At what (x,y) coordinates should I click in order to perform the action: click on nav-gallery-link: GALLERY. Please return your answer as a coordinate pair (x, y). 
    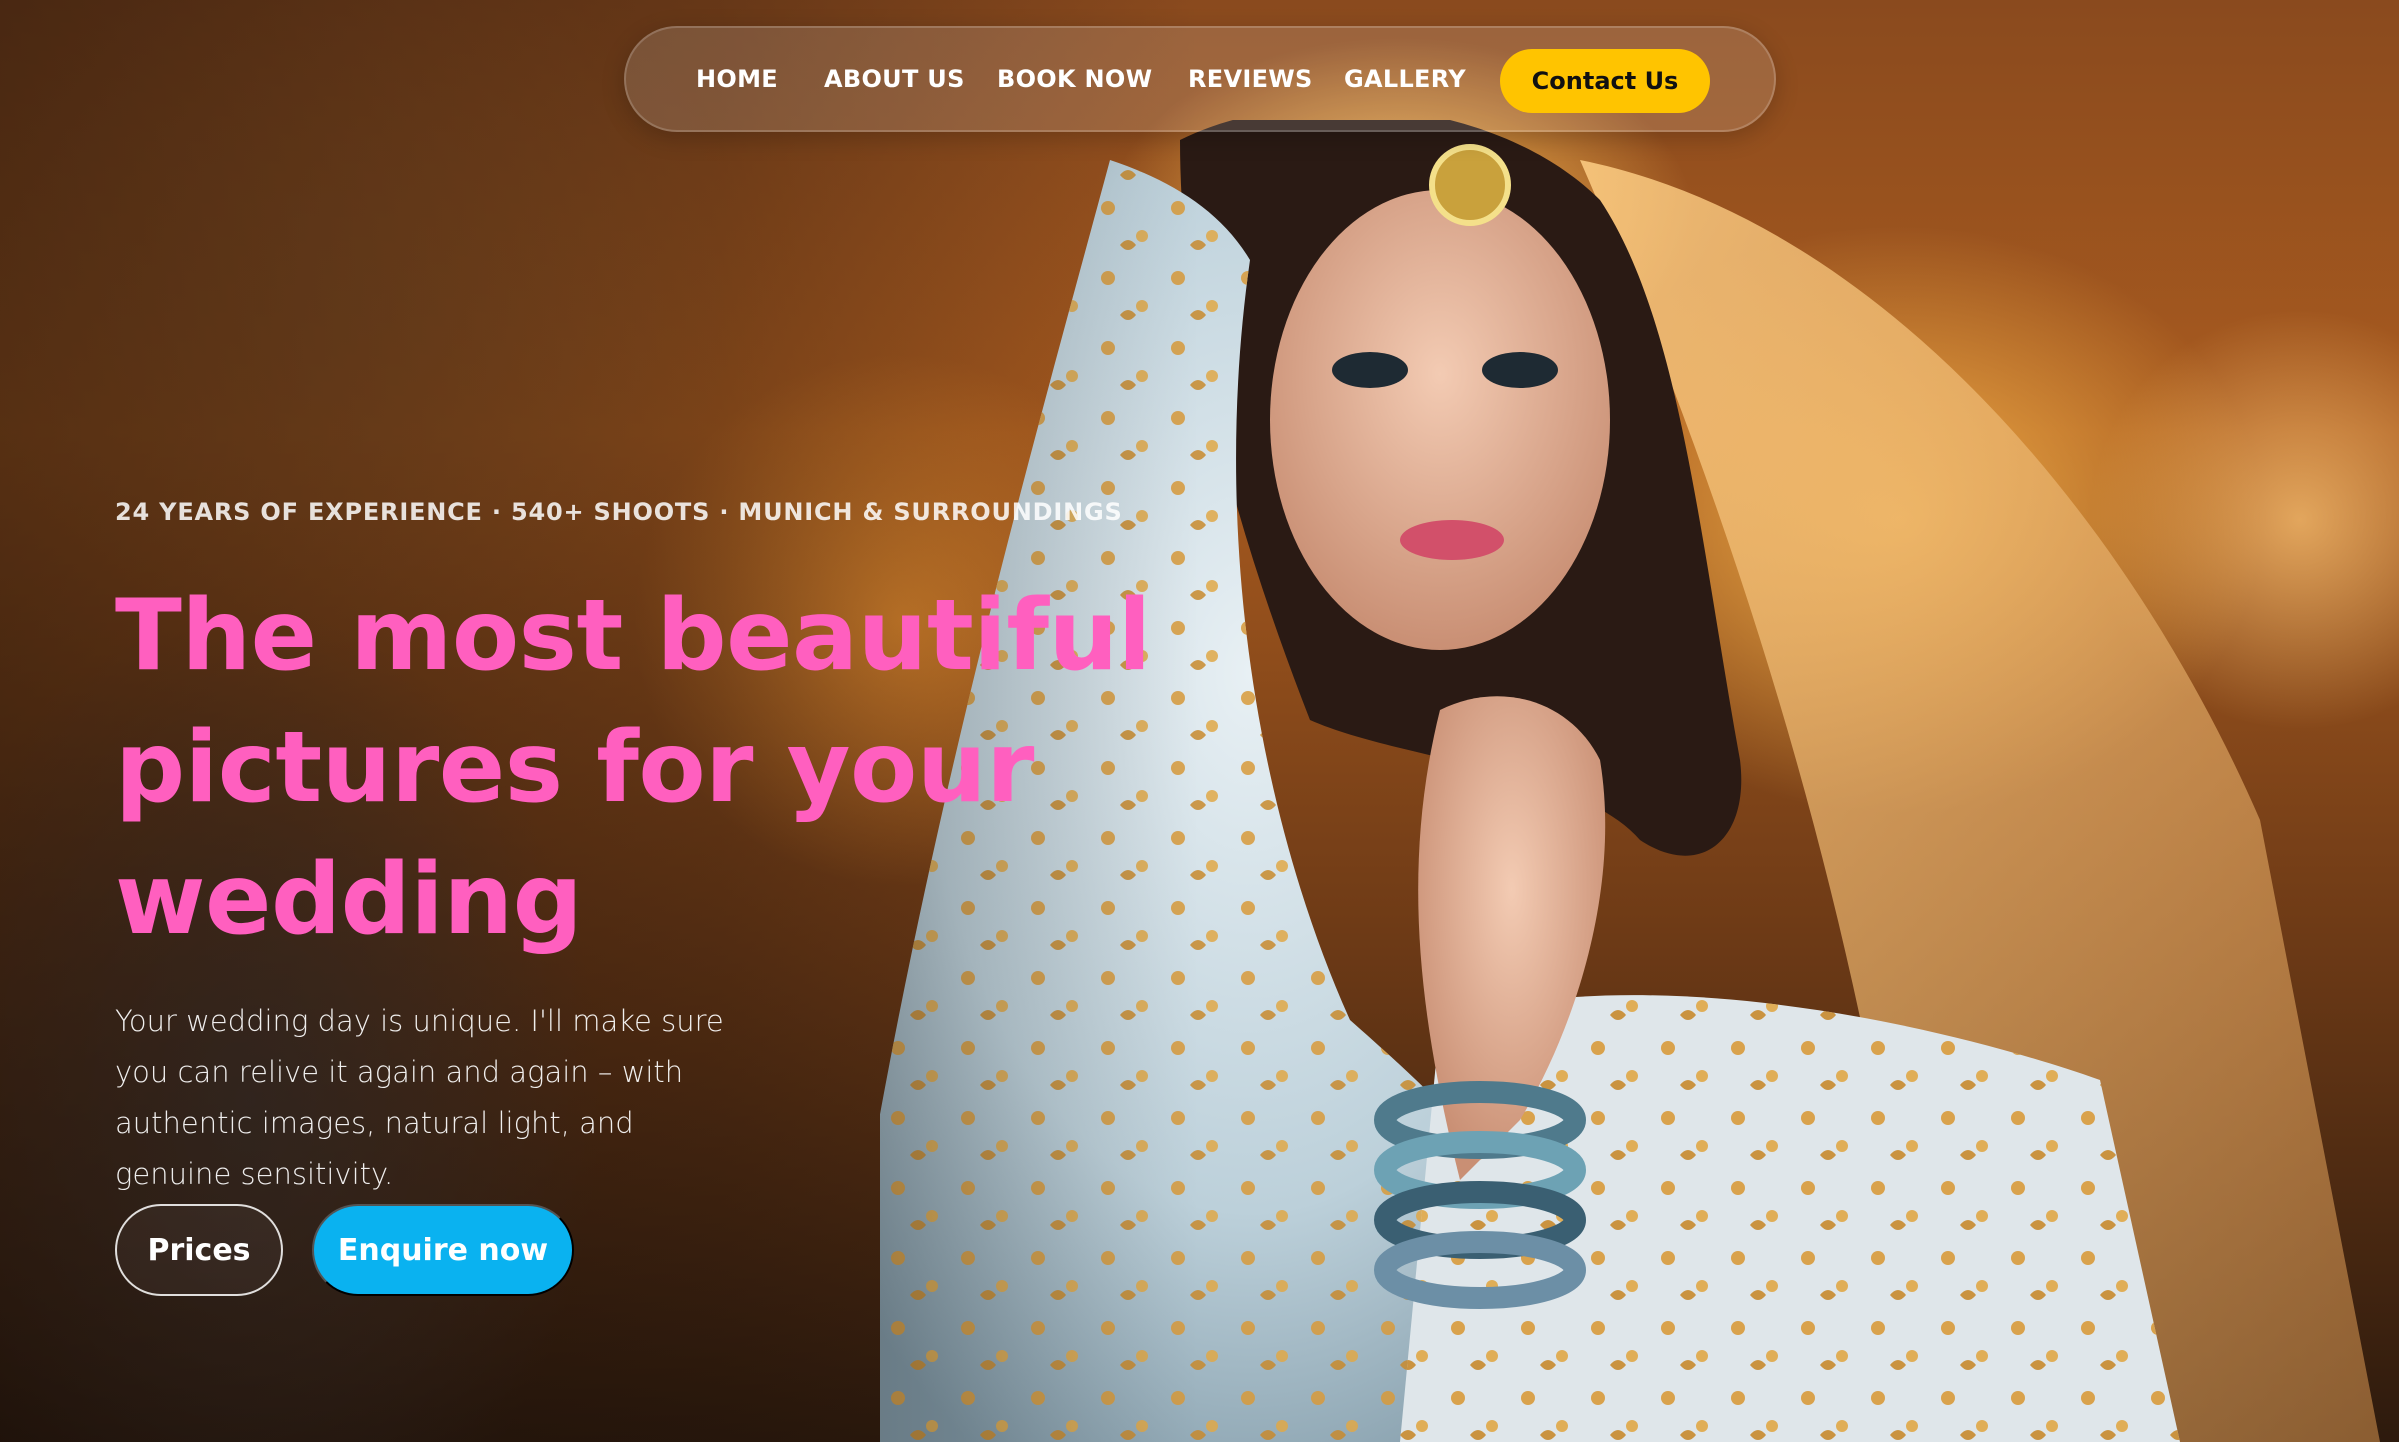
    Looking at the image, I should click on (1405, 79).